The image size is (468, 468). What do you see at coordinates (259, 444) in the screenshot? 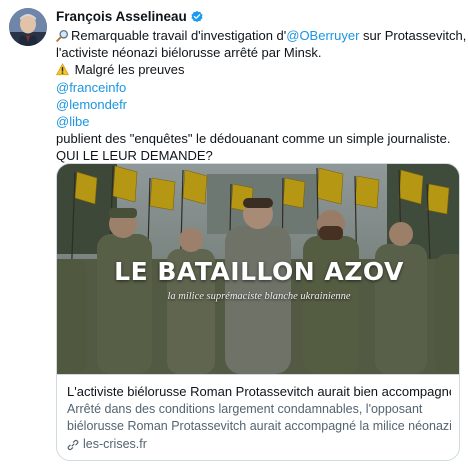
I see `card-domain: les-crises.fr` at bounding box center [259, 444].